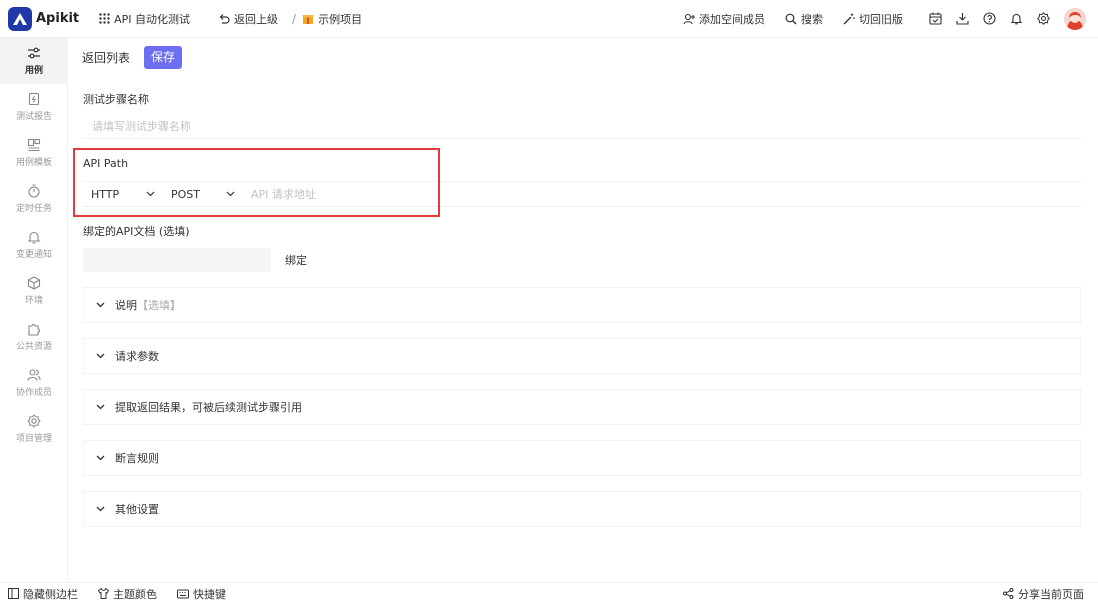 This screenshot has width=1098, height=604. Describe the element at coordinates (33, 71) in the screenshot. I see `sidebar-item-label: 用例` at that location.